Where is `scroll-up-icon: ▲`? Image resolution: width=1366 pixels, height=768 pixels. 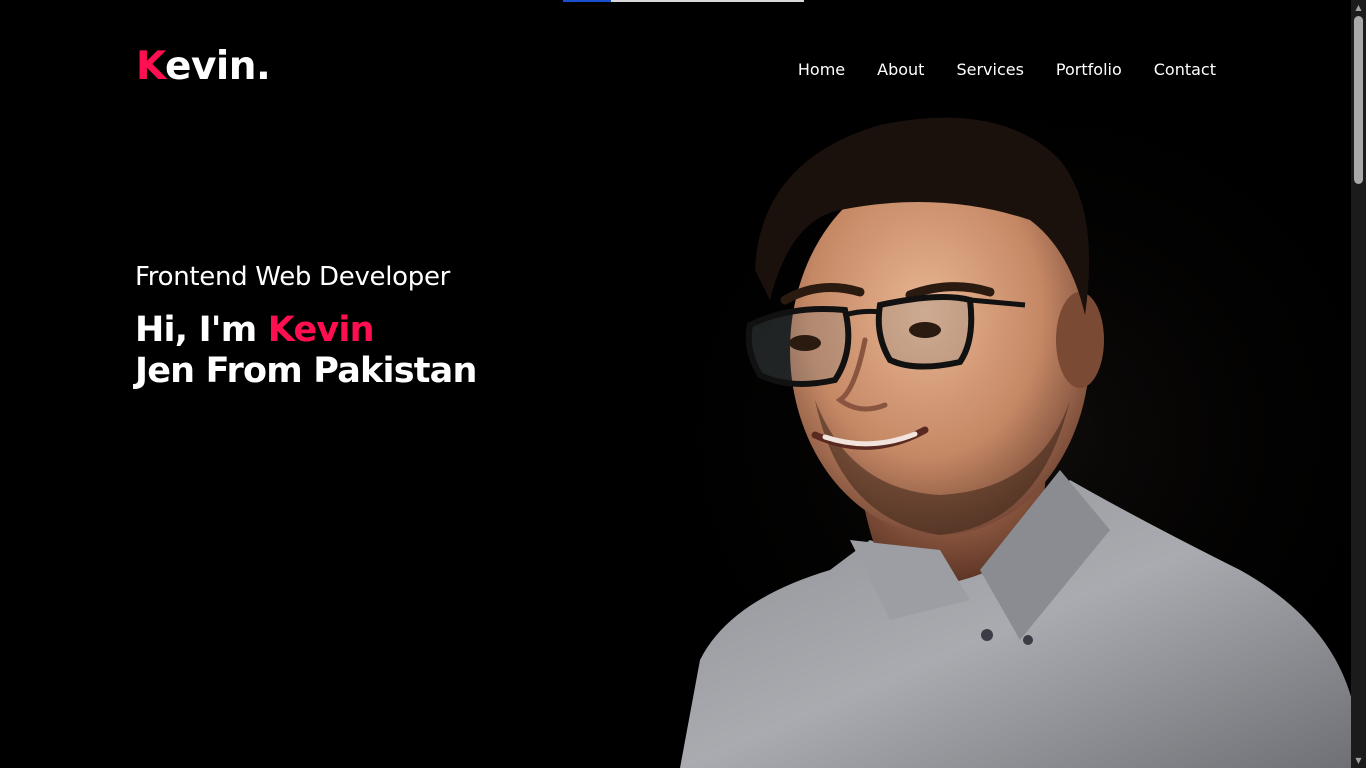 scroll-up-icon: ▲ is located at coordinates (1358, 7).